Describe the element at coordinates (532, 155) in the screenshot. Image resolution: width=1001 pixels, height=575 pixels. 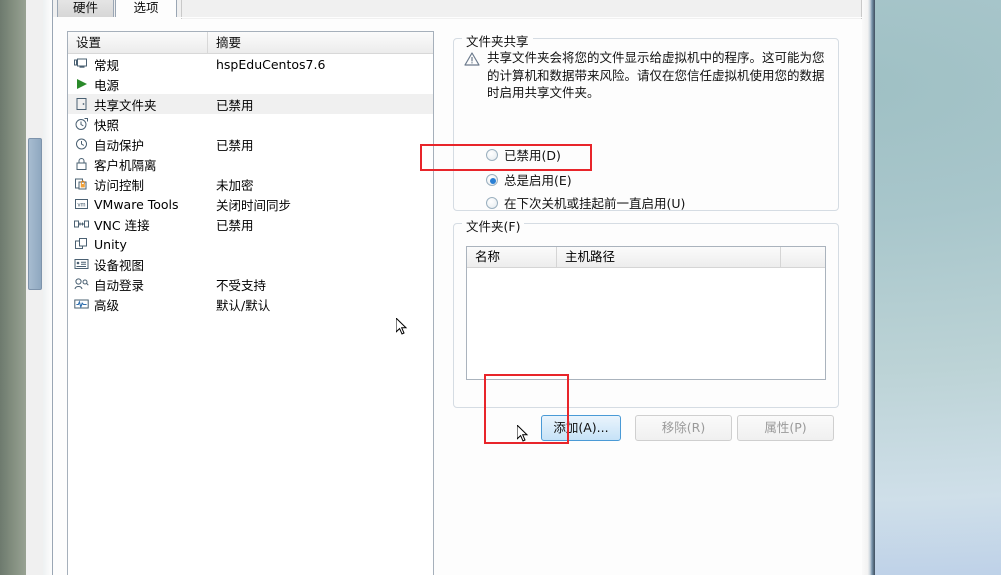
I see `radio-label-disabled: 已禁用(D)` at that location.